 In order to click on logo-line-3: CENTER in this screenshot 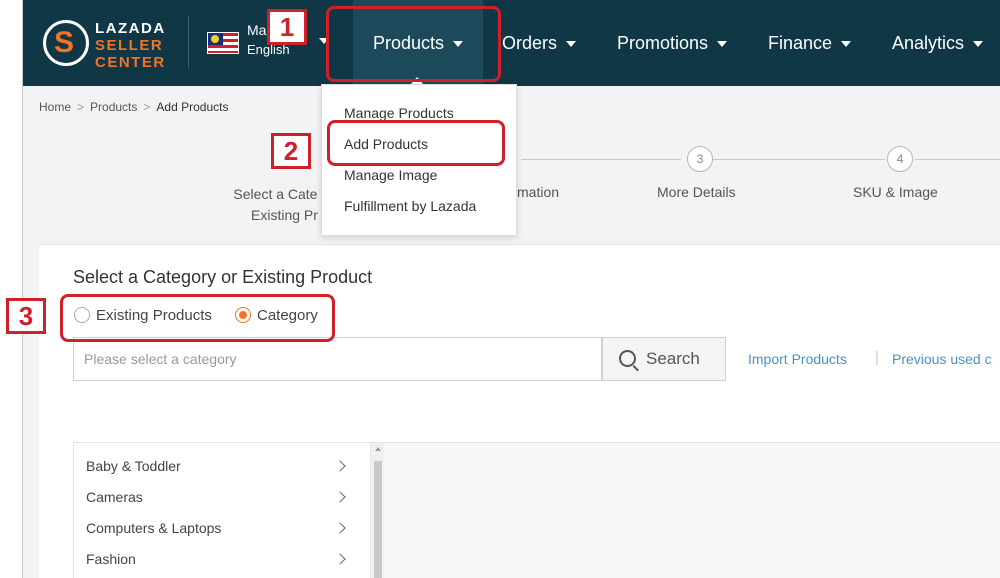, I will do `click(130, 62)`.